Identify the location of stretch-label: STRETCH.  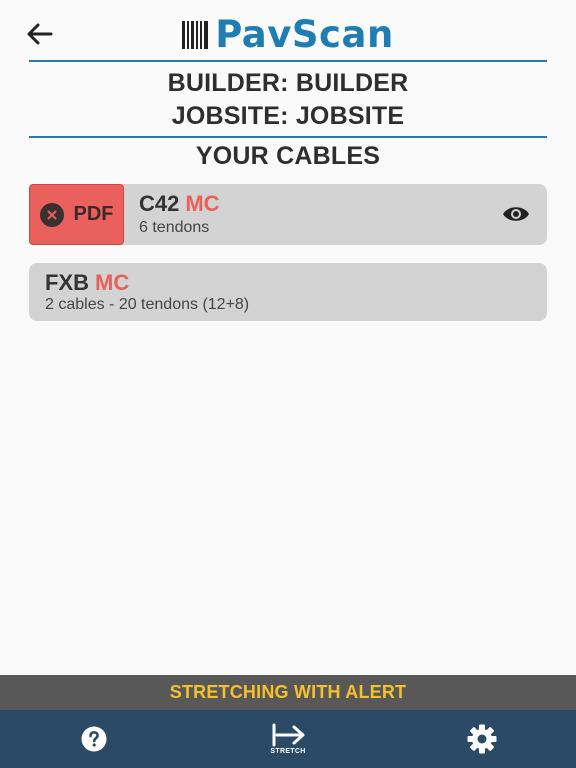
(288, 751).